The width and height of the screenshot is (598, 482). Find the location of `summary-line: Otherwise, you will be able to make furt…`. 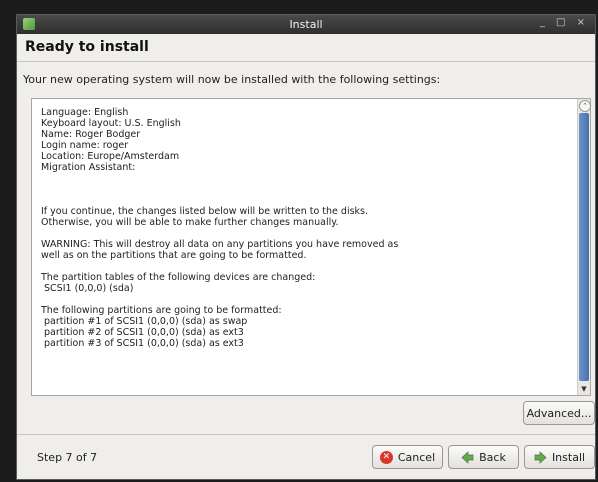

summary-line: Otherwise, you will be able to make furt… is located at coordinates (190, 222).